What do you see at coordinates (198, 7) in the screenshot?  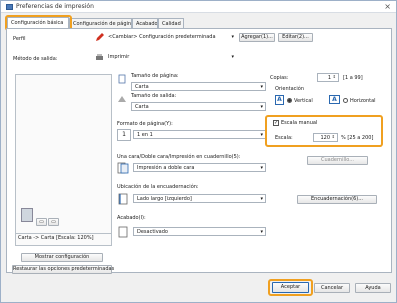 I see `title-bar: Preferencias de impresión ×` at bounding box center [198, 7].